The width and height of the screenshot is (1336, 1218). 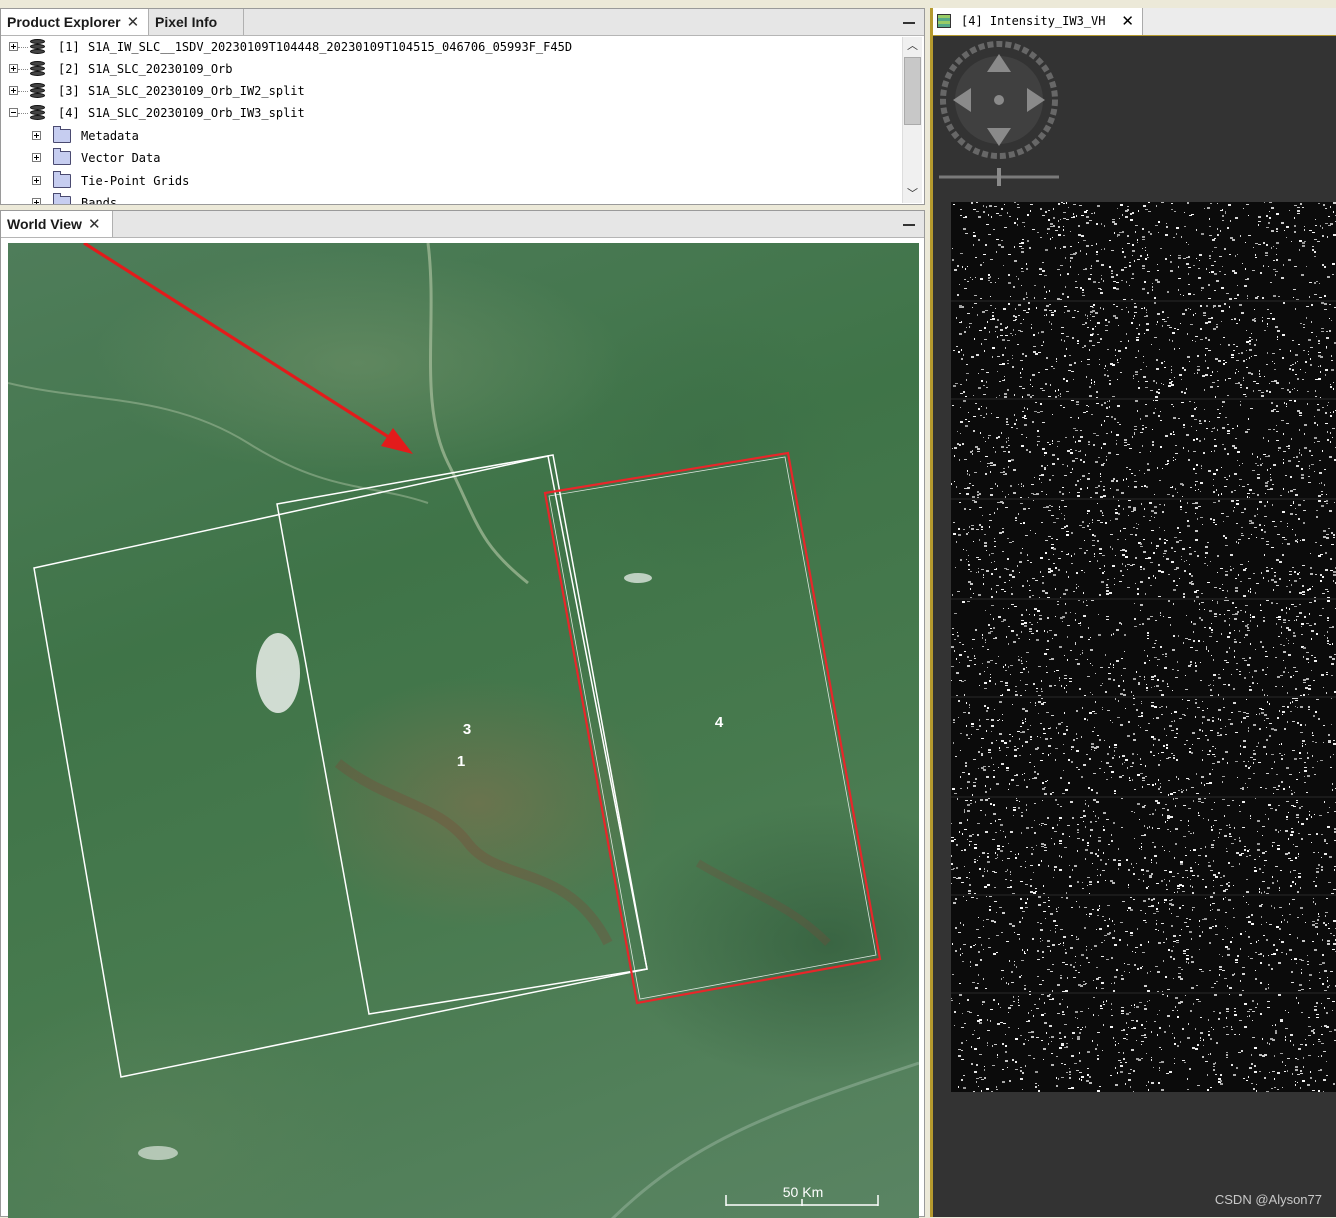 What do you see at coordinates (912, 46) in the screenshot?
I see `scroll-up-icon: ︿` at bounding box center [912, 46].